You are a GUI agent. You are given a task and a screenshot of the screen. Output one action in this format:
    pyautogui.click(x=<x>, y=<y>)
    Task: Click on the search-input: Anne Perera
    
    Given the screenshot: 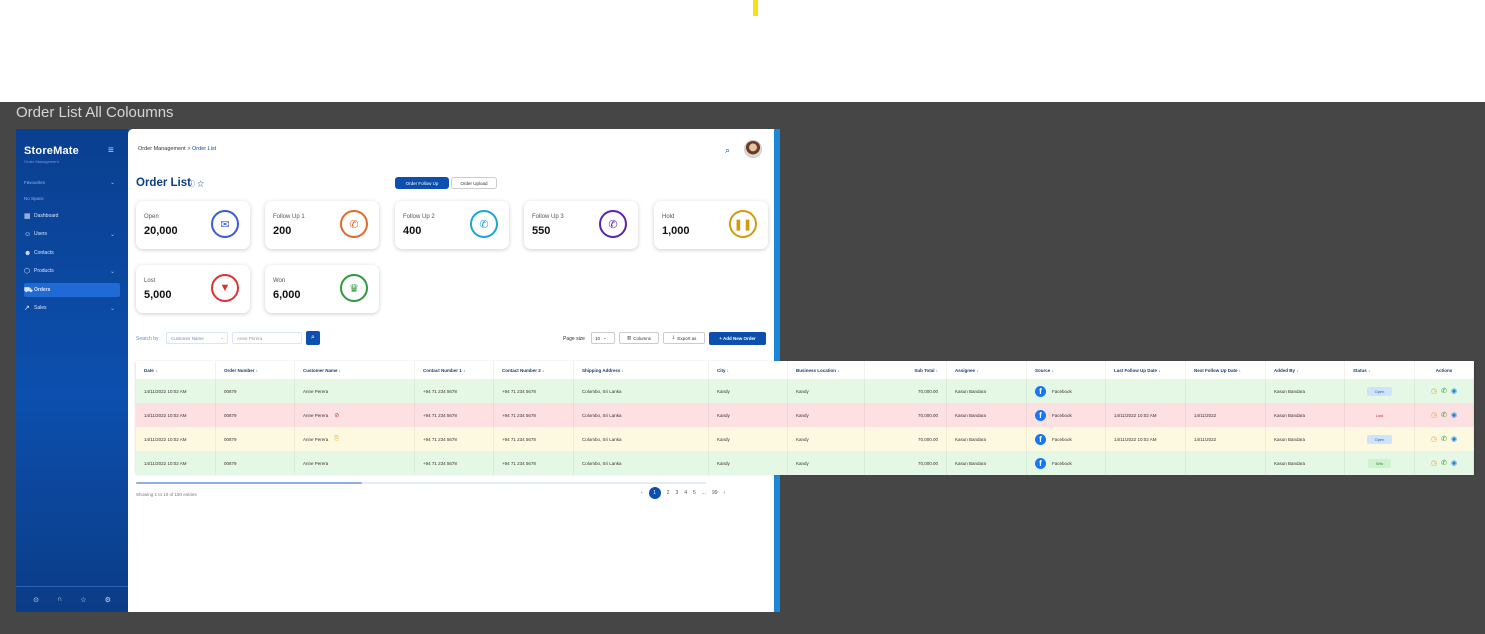 What is the action you would take?
    pyautogui.click(x=267, y=338)
    